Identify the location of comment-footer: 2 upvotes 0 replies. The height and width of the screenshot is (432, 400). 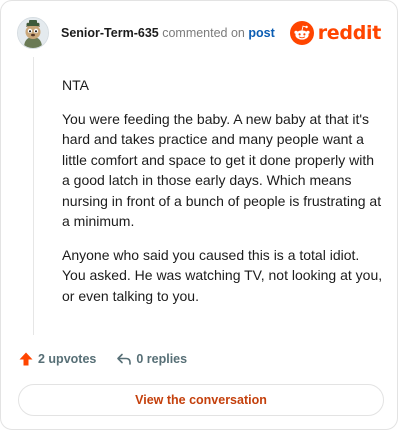
(102, 359).